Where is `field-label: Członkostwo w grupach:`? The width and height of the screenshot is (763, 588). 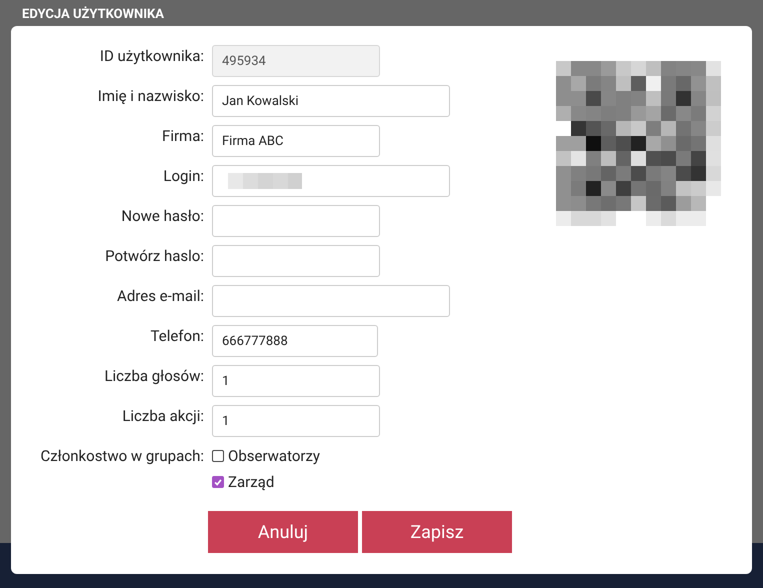
field-label: Członkostwo w grupach: is located at coordinates (121, 456).